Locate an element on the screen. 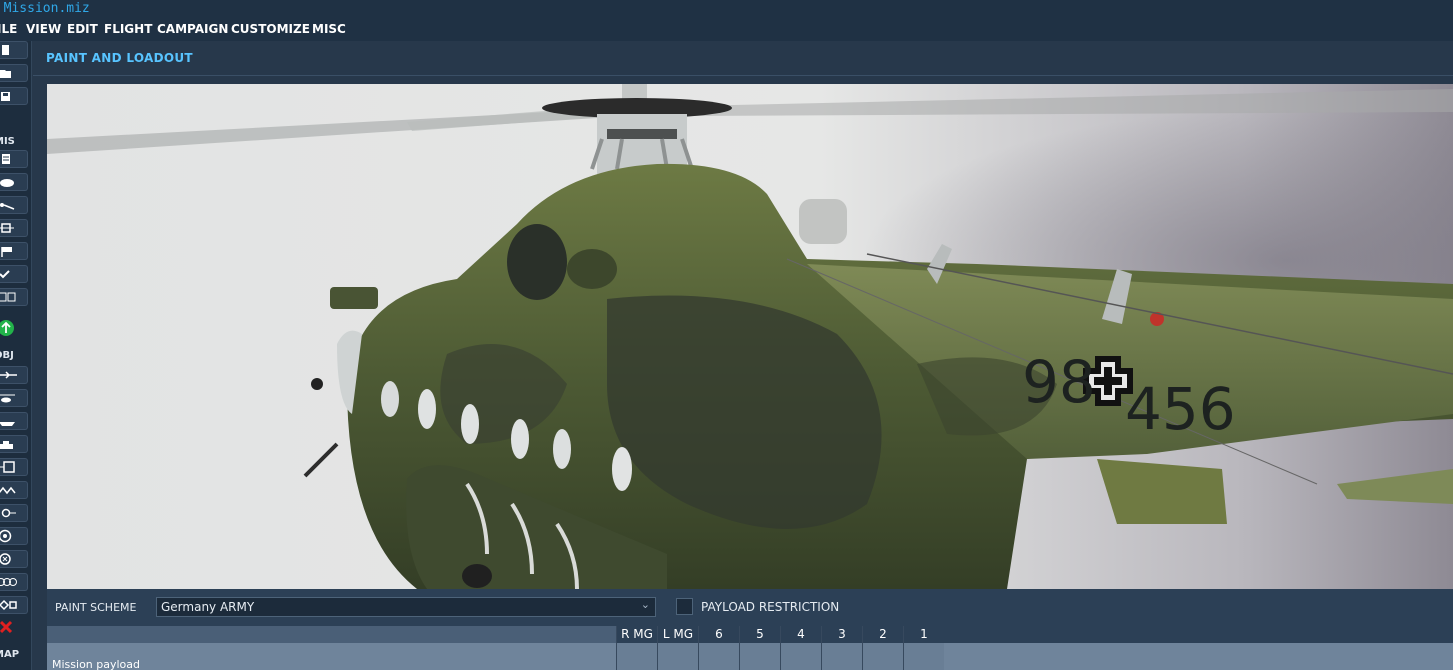 This screenshot has width=1453, height=670. pylon-column: R MG is located at coordinates (636, 648).